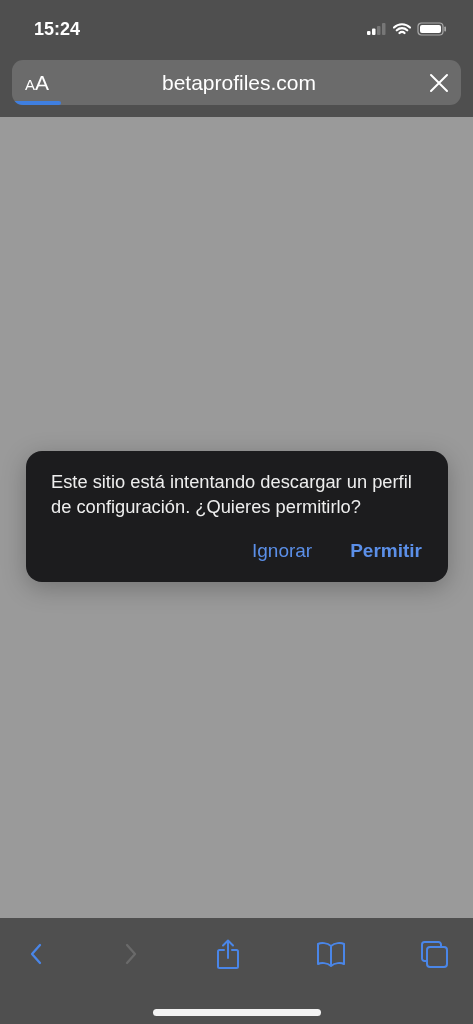 The height and width of the screenshot is (1024, 473). I want to click on book-button, so click(330, 954).